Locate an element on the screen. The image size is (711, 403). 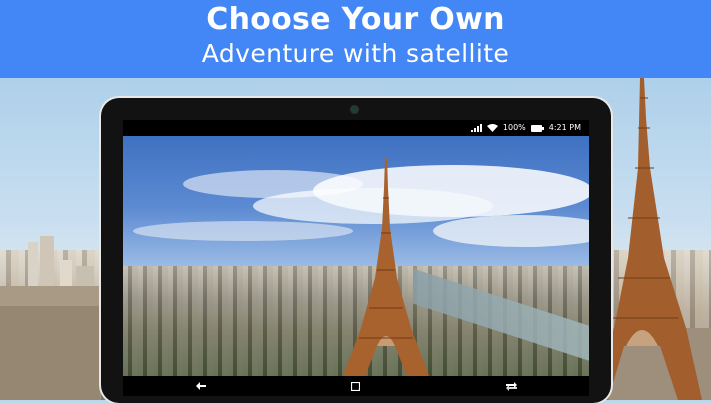
photo-eiffel-tower is located at coordinates (386, 267).